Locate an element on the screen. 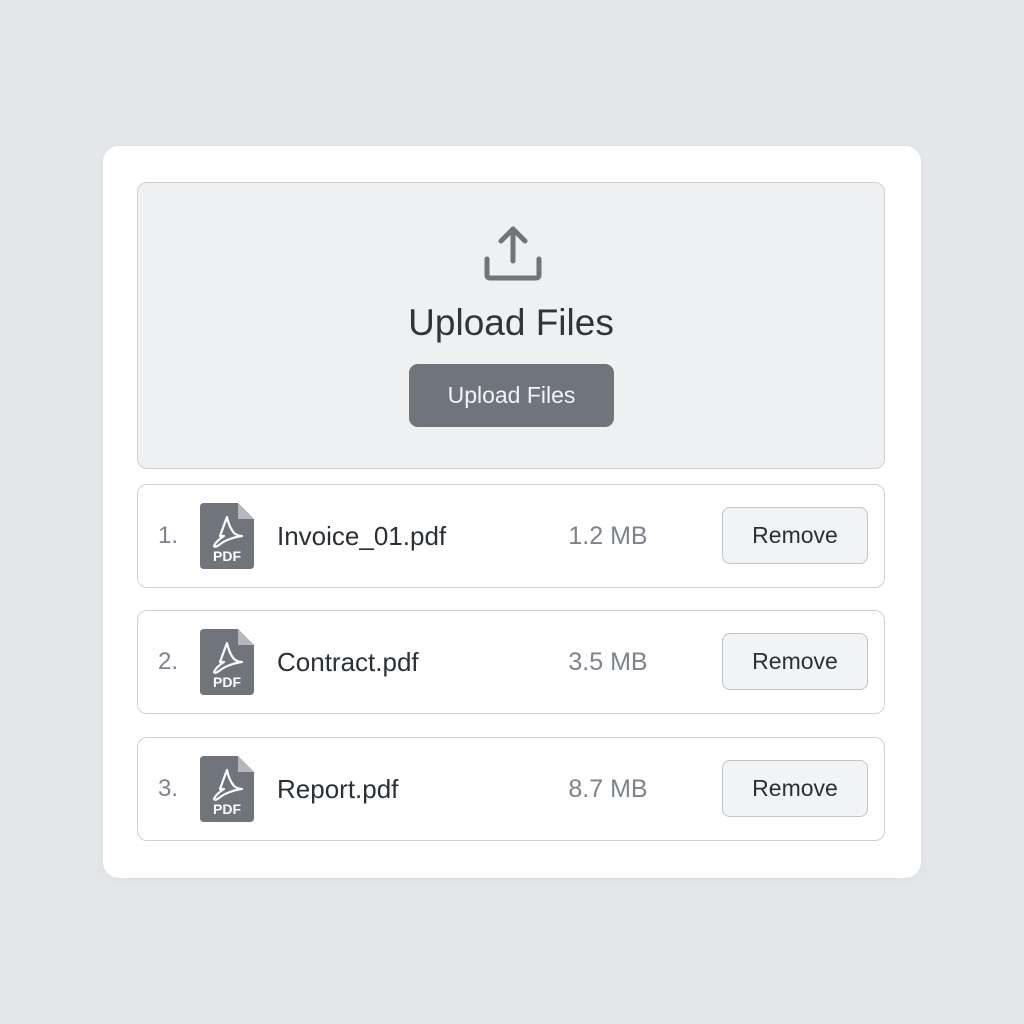 This screenshot has height=1024, width=1024. file-name: Report.pdf is located at coordinates (338, 788).